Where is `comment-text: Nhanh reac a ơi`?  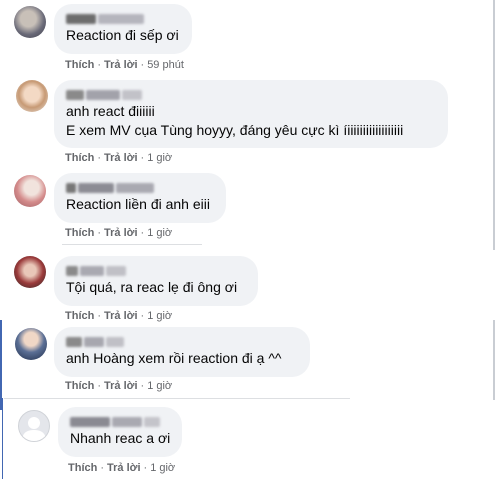 comment-text: Nhanh reac a ơi is located at coordinates (120, 438).